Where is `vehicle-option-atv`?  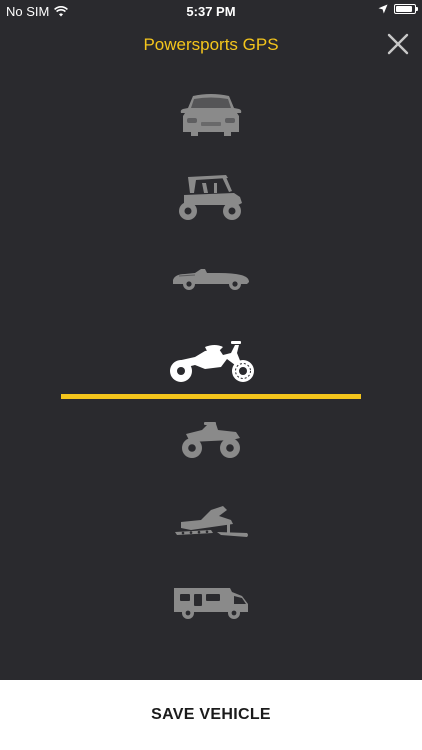
vehicle-option-atv is located at coordinates (211, 440).